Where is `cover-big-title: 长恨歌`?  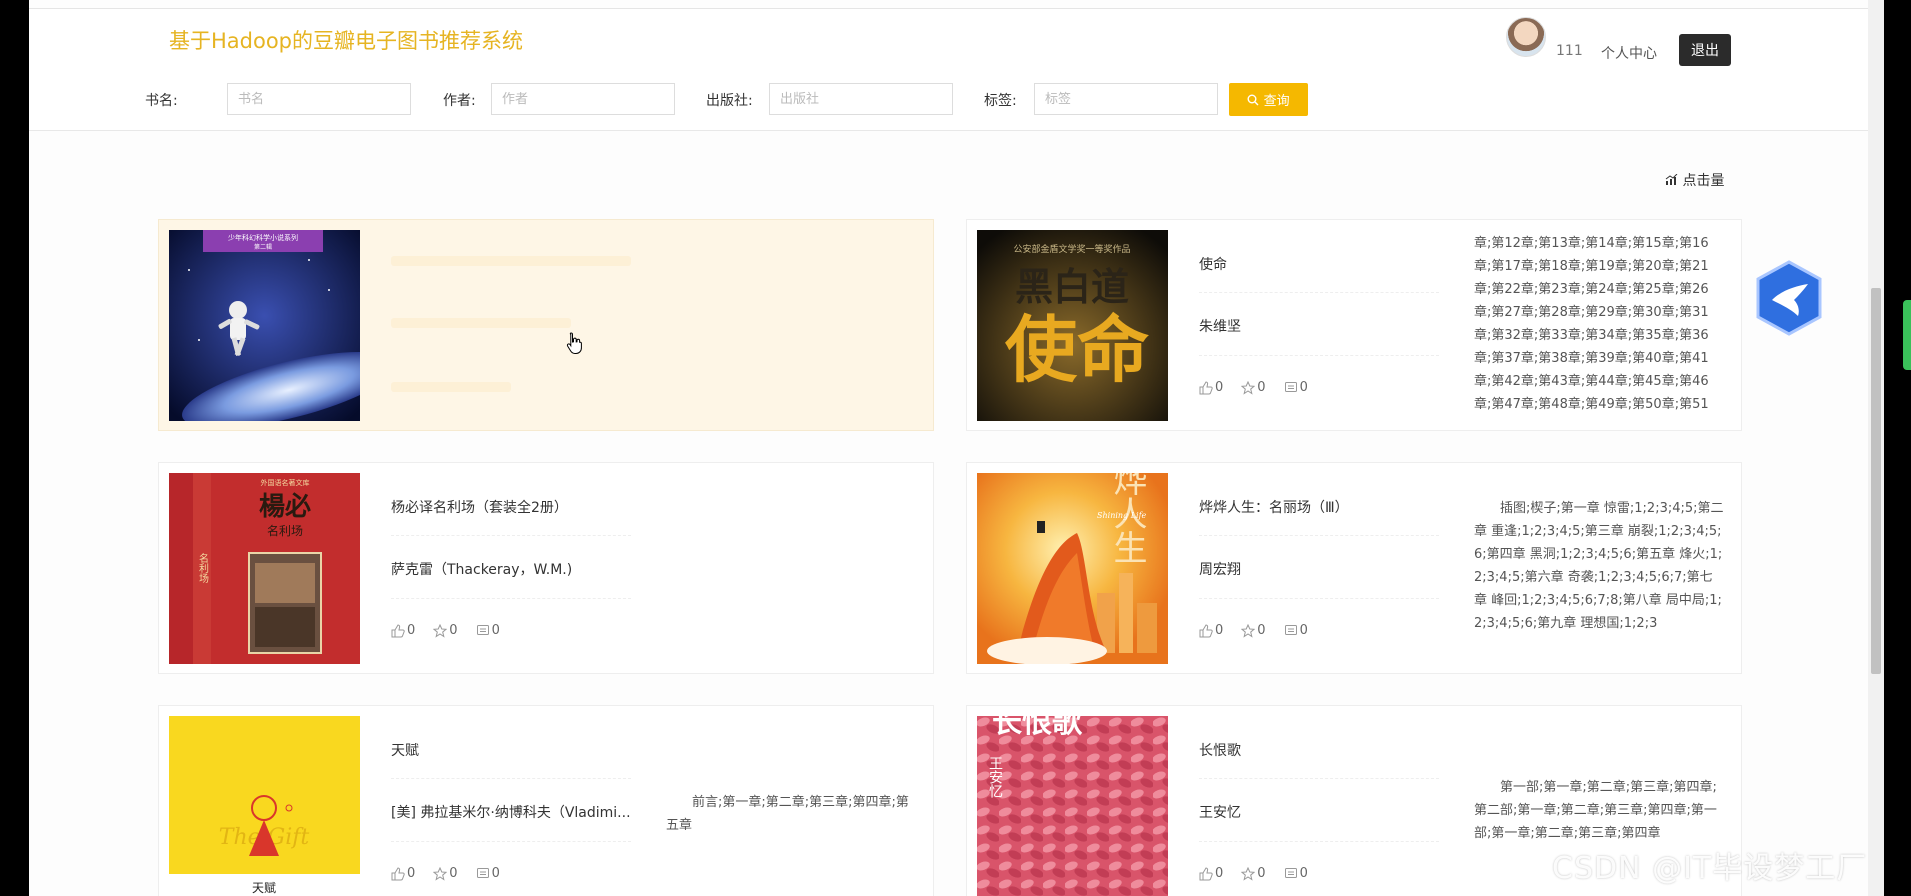
cover-big-title: 长恨歌 is located at coordinates (1037, 728).